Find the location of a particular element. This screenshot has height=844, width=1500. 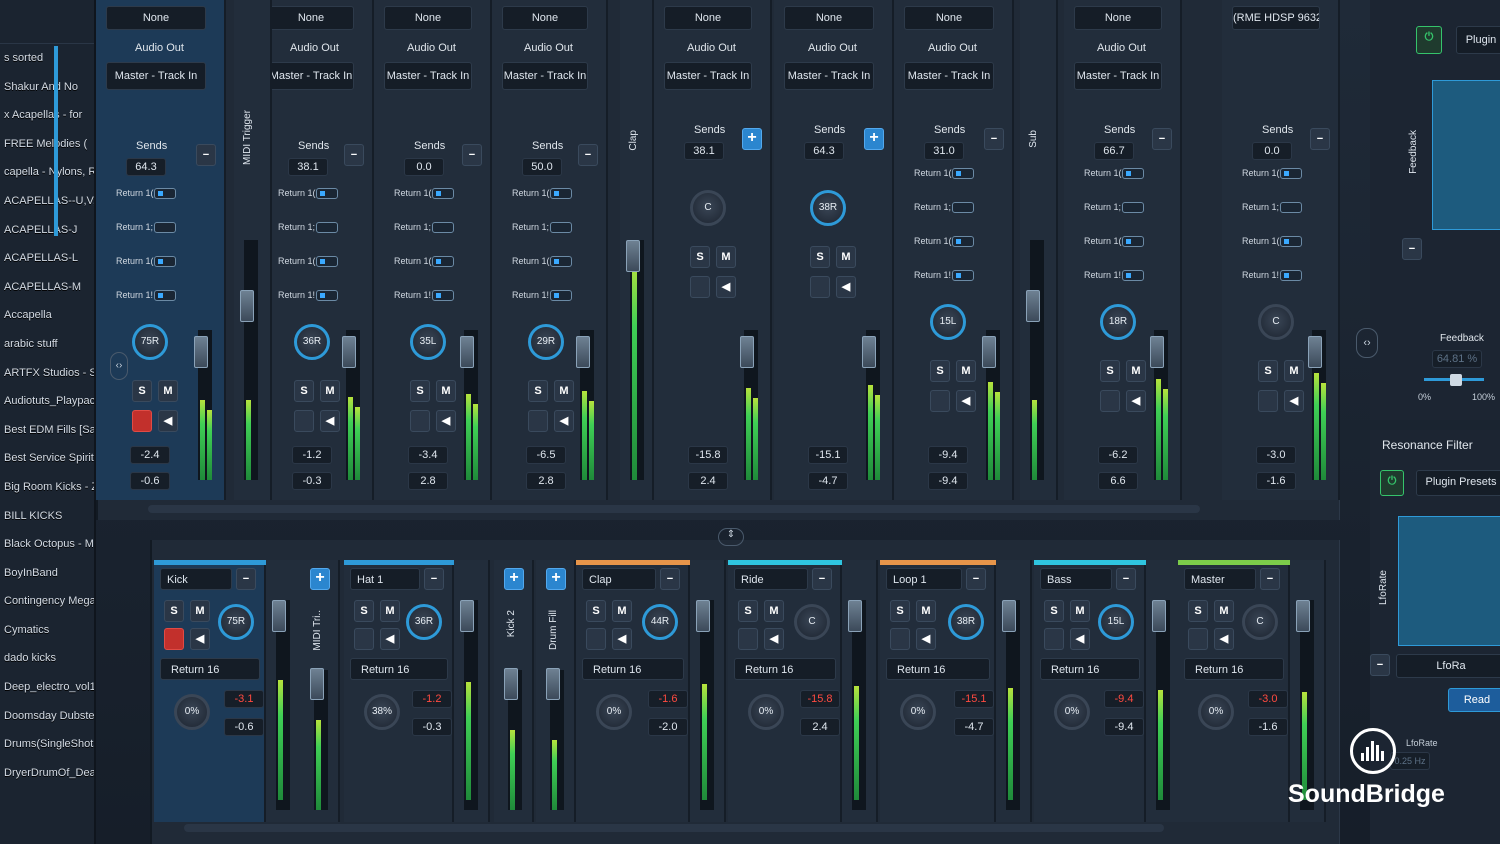

browser-item: Cymatics is located at coordinates (47, 630).